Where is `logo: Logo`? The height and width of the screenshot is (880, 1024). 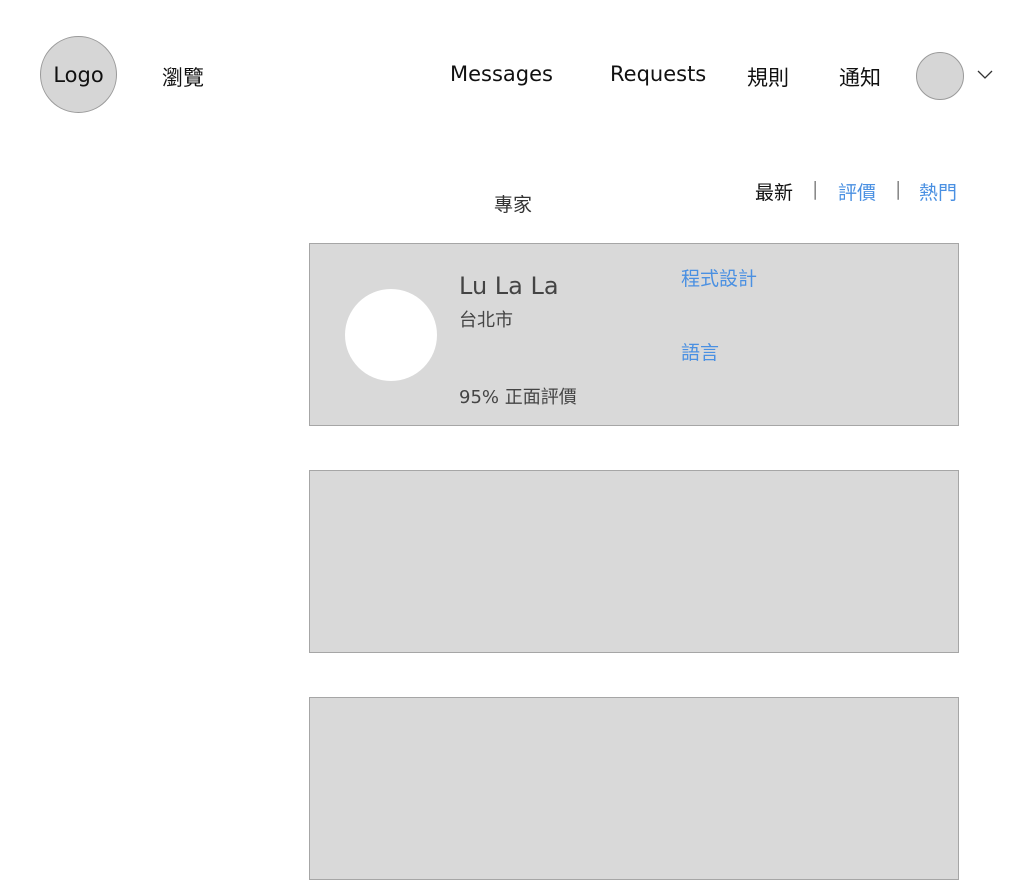
logo: Logo is located at coordinates (78, 74).